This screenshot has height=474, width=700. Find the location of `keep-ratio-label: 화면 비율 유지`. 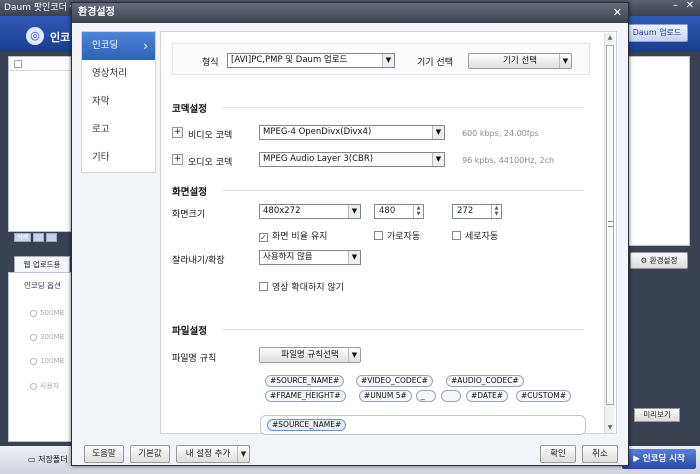

keep-ratio-label: 화면 비율 유지 is located at coordinates (300, 237).